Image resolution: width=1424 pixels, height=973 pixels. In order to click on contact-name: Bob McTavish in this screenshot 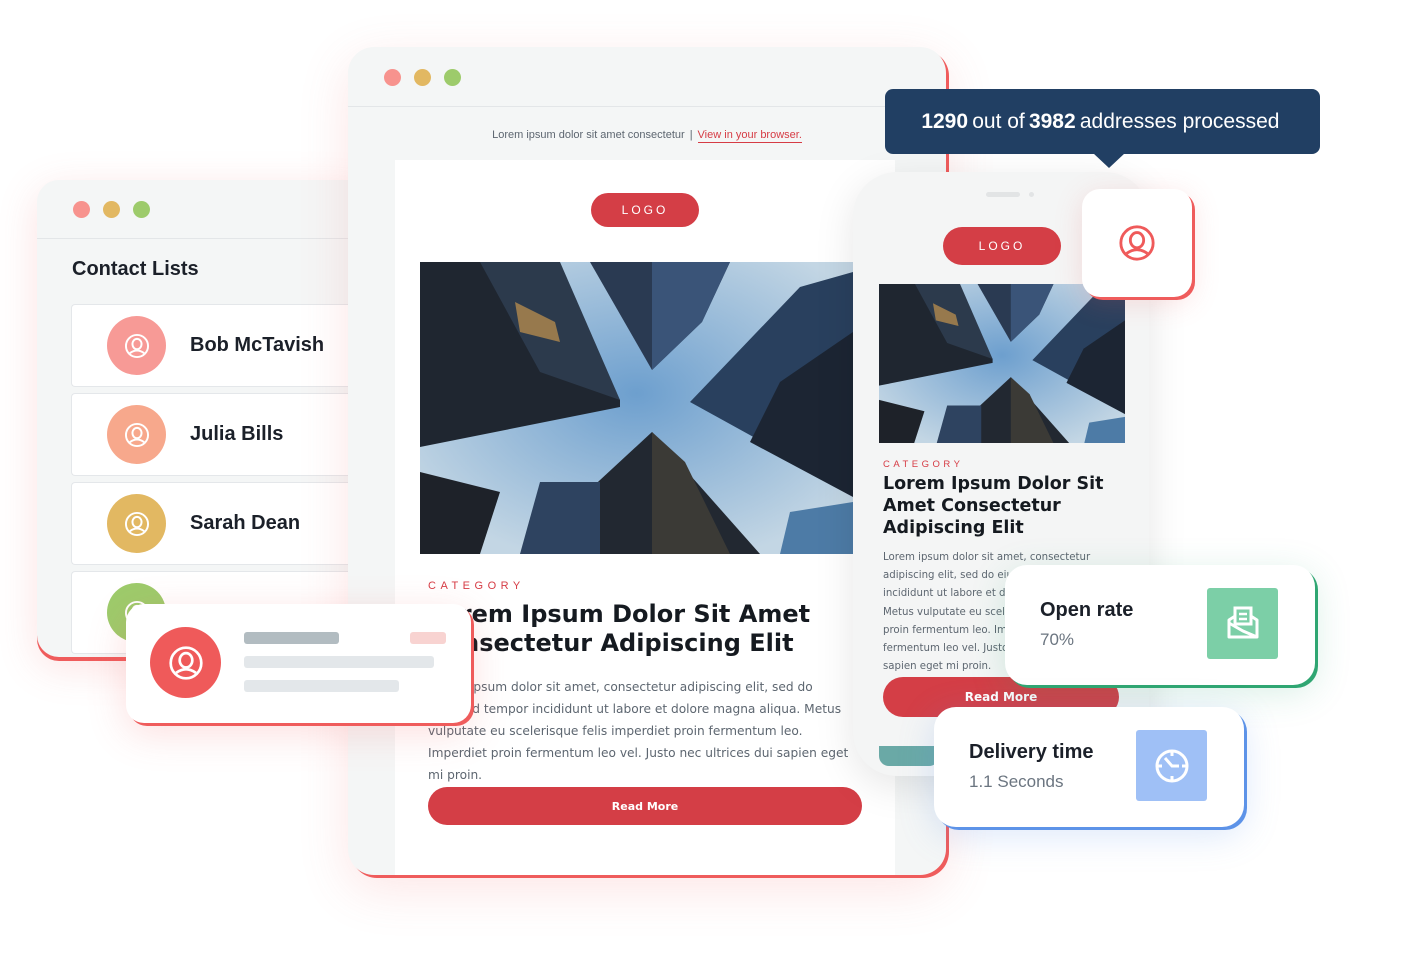, I will do `click(257, 345)`.